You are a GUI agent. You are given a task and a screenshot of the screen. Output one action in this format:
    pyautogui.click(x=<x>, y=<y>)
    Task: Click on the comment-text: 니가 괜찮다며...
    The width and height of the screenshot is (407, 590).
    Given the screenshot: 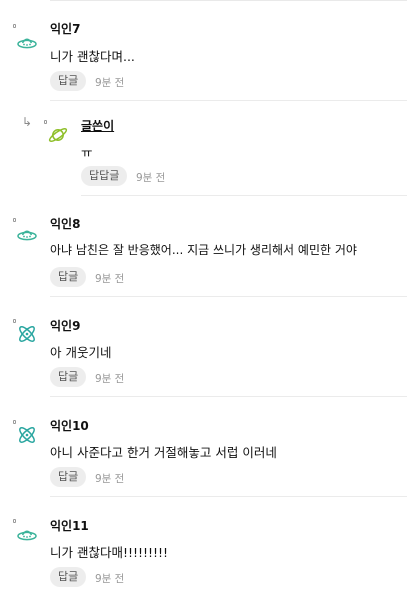 What is the action you would take?
    pyautogui.click(x=92, y=56)
    